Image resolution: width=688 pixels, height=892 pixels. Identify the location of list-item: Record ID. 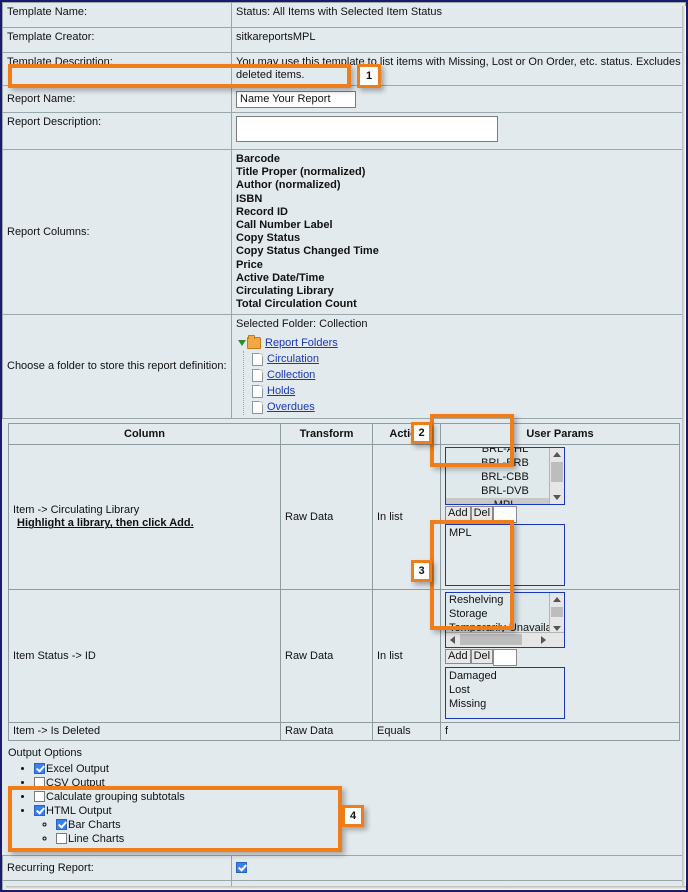
(262, 211).